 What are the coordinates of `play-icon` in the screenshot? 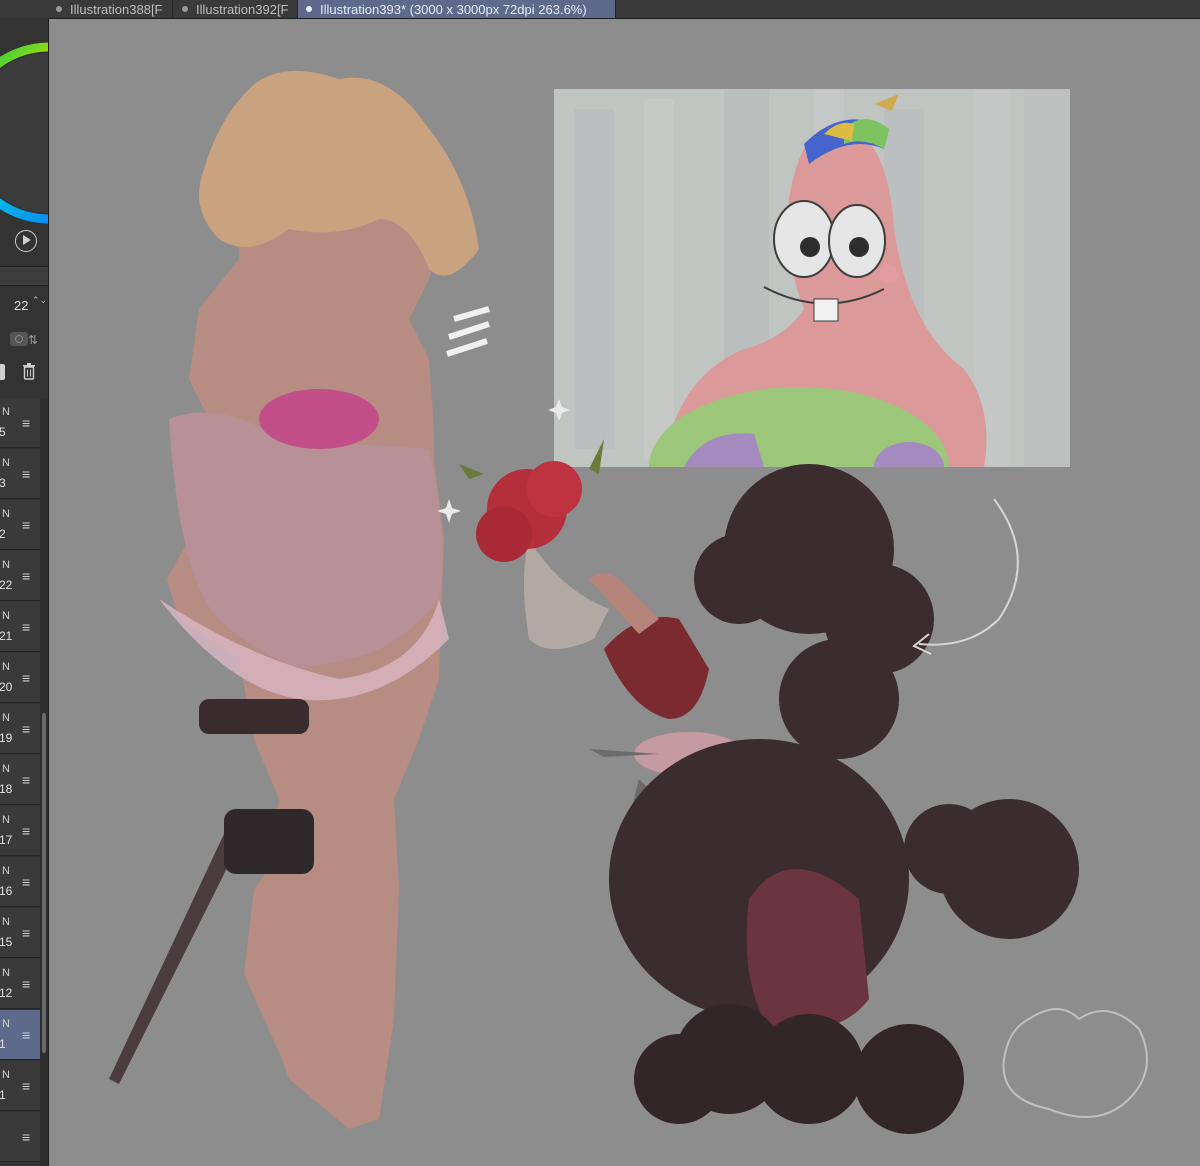 It's located at (26, 241).